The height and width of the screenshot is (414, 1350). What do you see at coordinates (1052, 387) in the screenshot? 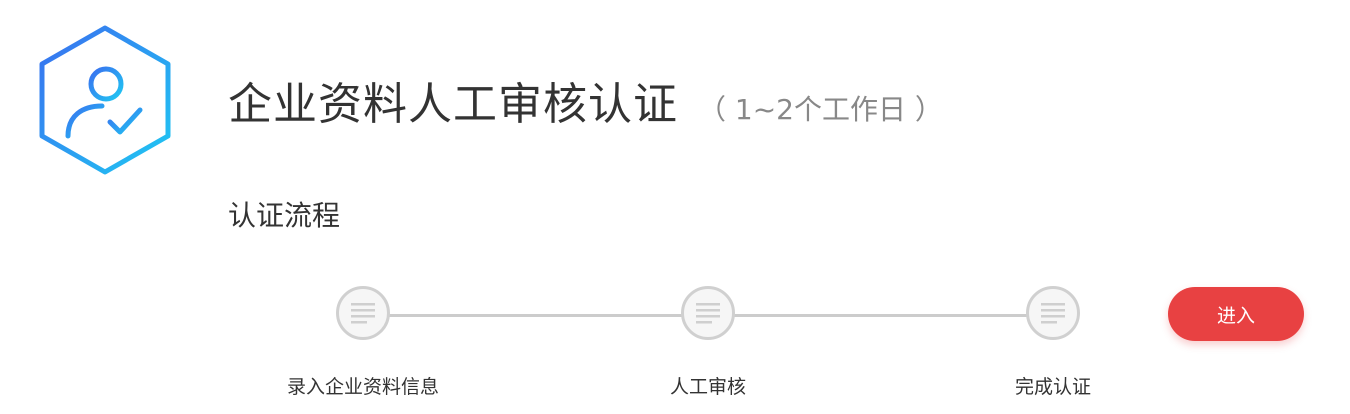
I see `step-3-label: 完成认证` at bounding box center [1052, 387].